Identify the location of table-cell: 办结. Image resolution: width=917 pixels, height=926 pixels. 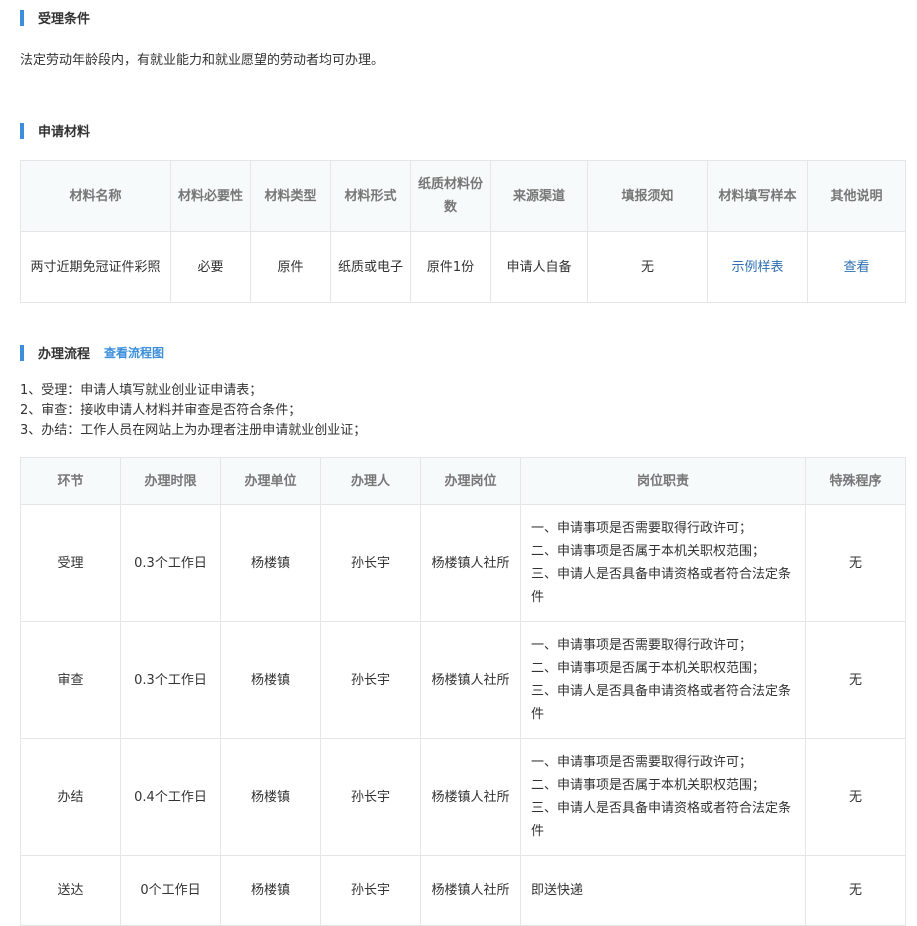
(70, 797).